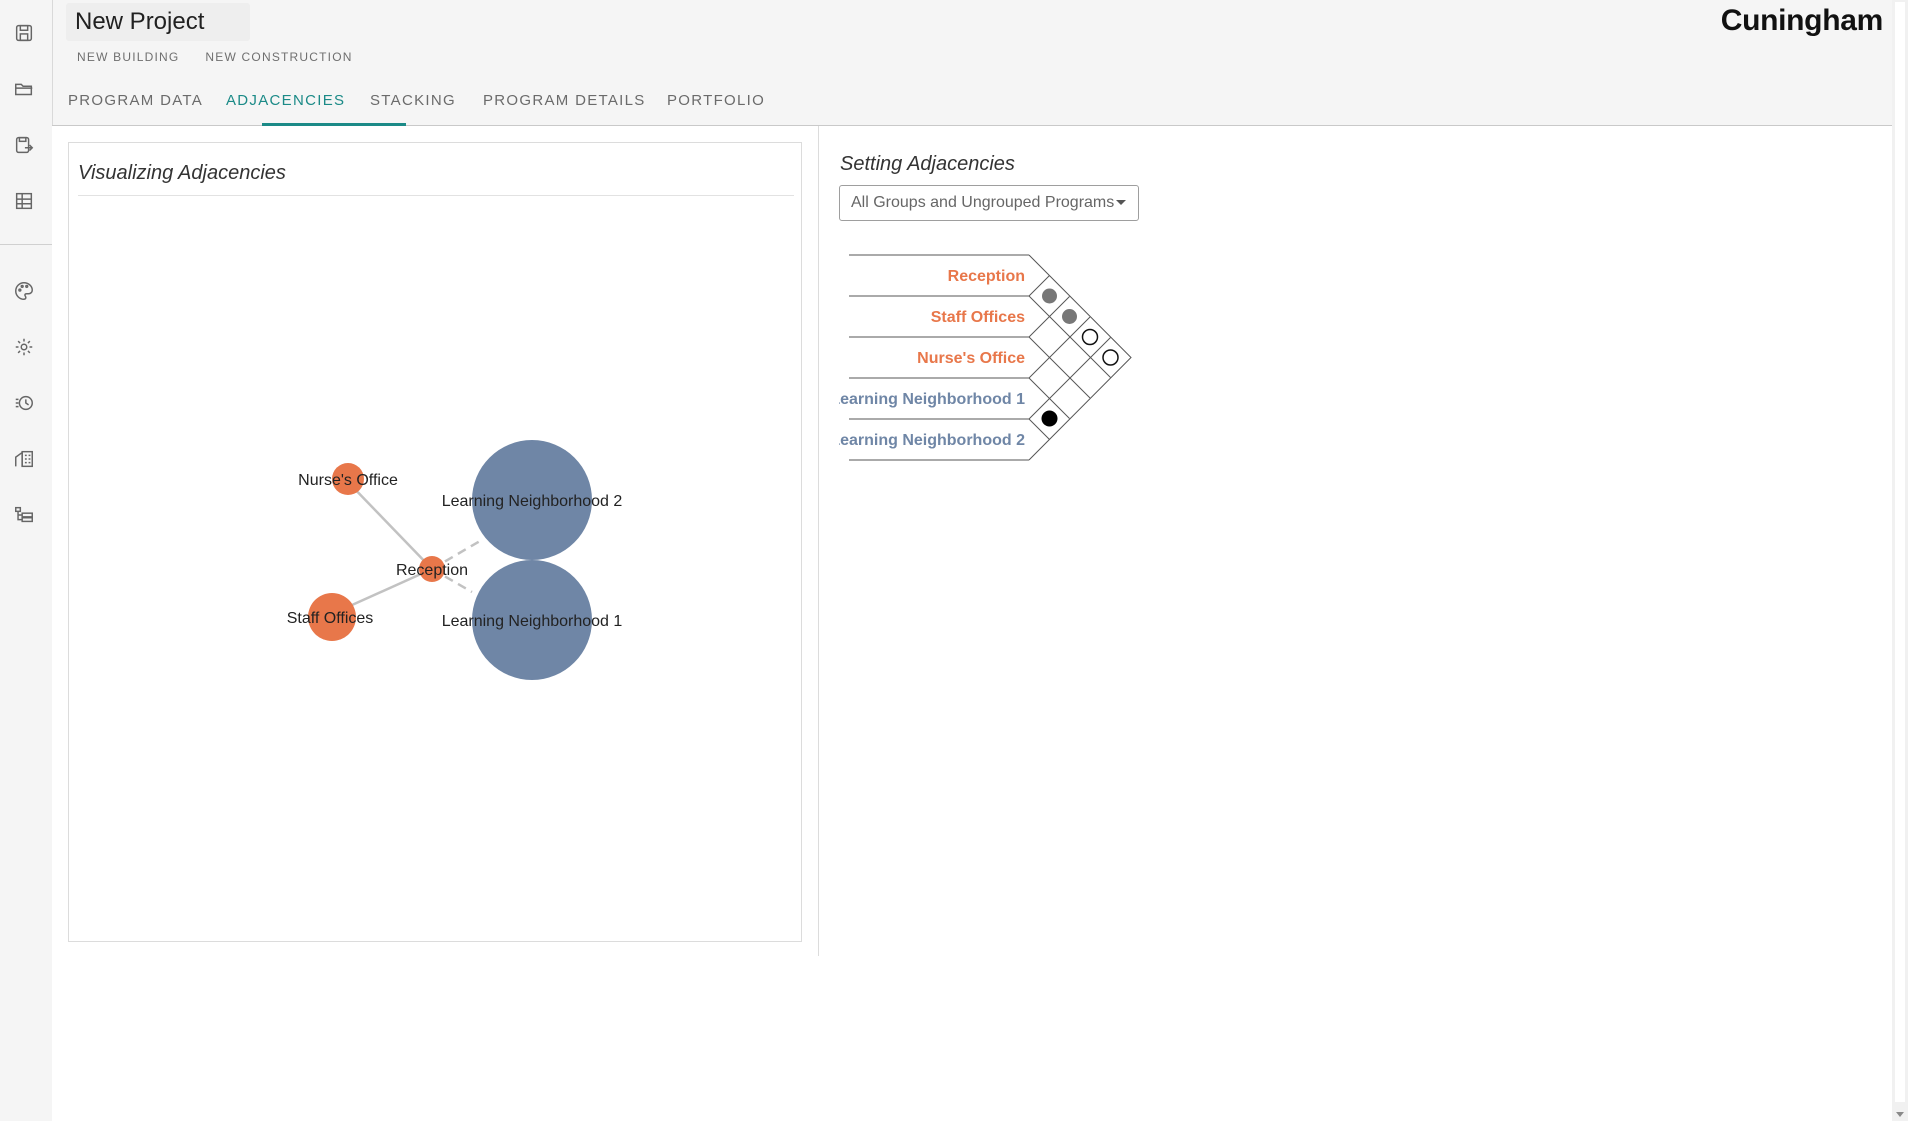 The height and width of the screenshot is (1121, 1908). Describe the element at coordinates (532, 501) in the screenshot. I see `node-label-learning-neighborhood-2: Learning Neighborhood 2` at that location.